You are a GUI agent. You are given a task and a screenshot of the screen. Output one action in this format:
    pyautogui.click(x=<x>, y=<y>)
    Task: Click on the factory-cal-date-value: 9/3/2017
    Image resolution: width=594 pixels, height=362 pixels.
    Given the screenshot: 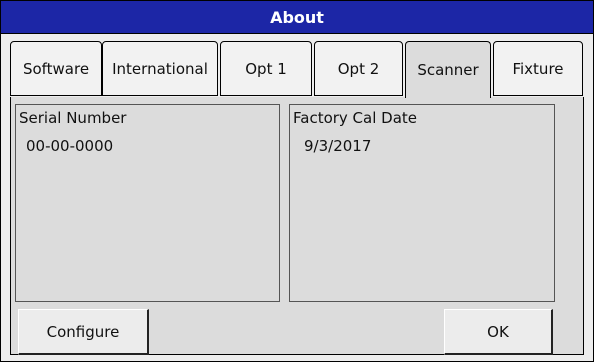 What is the action you would take?
    pyautogui.click(x=338, y=146)
    